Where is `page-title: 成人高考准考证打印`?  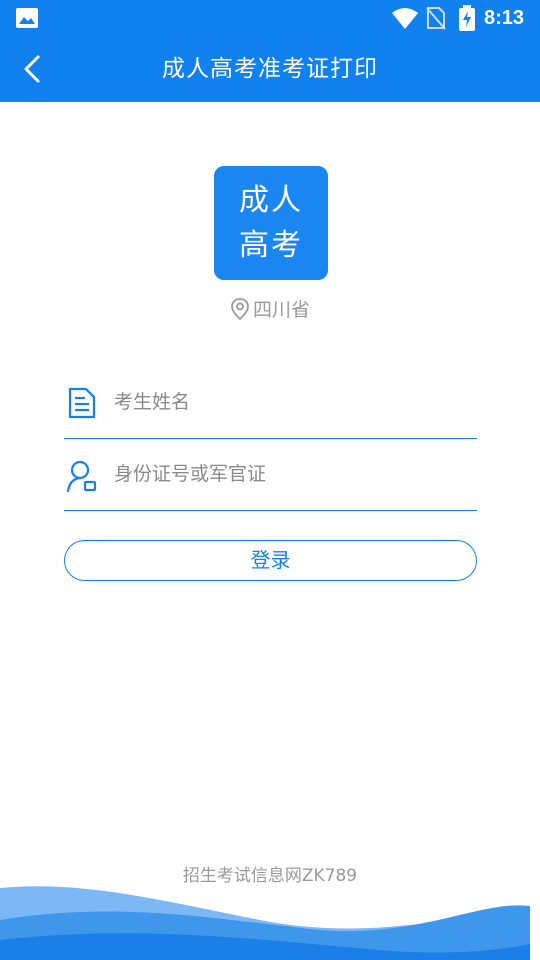 page-title: 成人高考准考证打印 is located at coordinates (270, 69).